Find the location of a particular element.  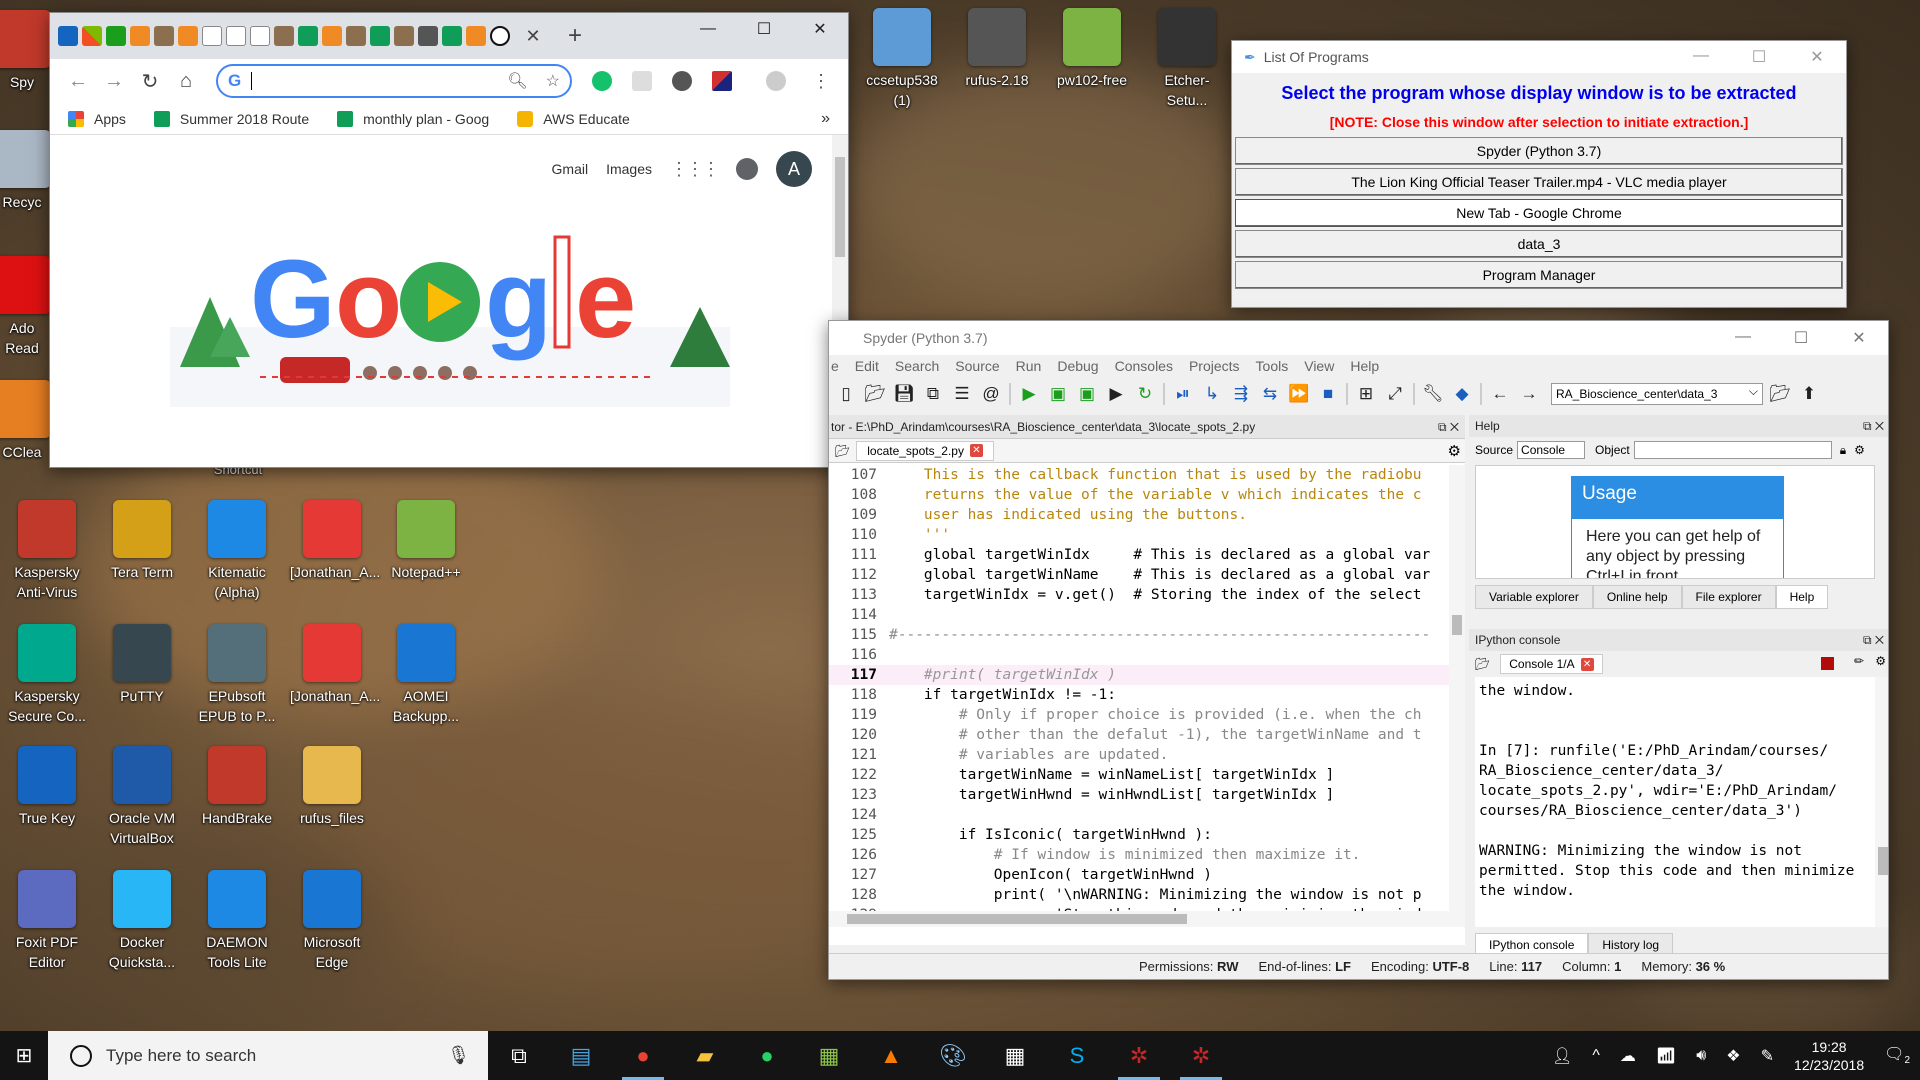

desktop-icon-top-0: ccsetup538 (1) is located at coordinates (902, 59).